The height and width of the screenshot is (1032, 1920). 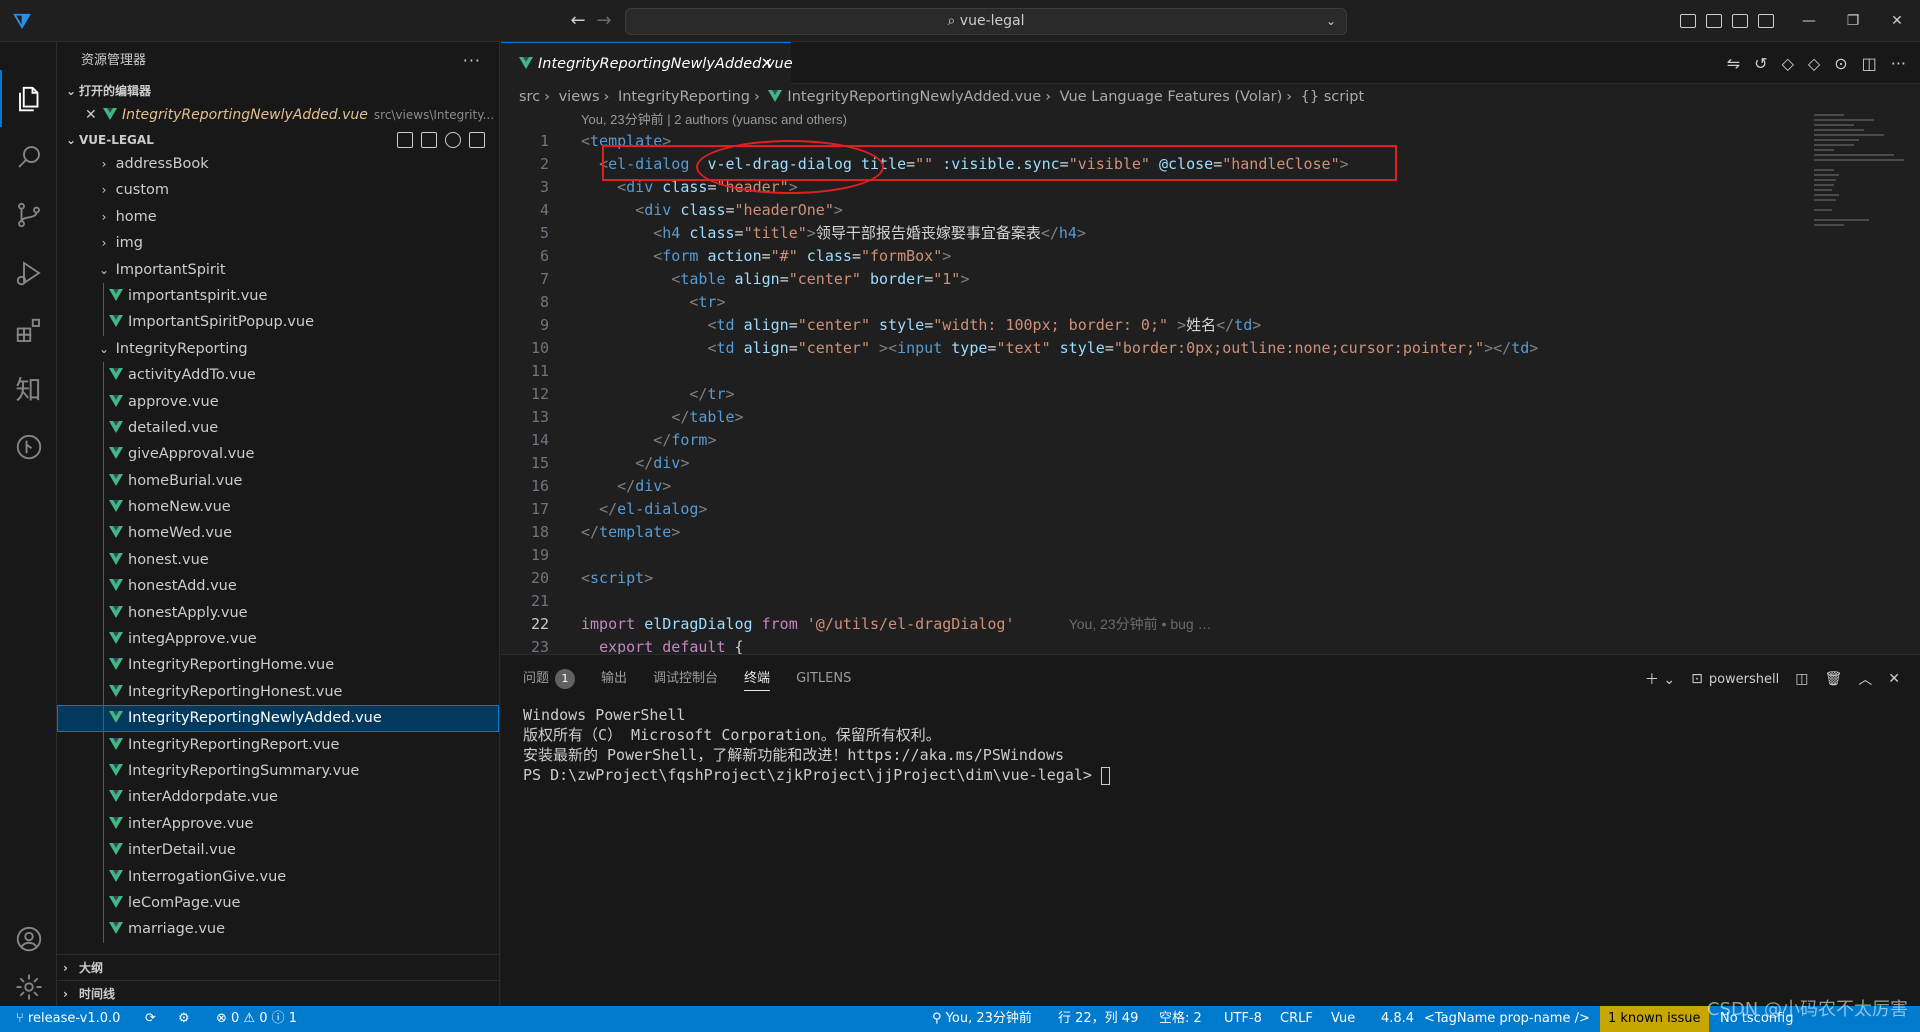 I want to click on code-line: 6 <form action="#" class="formBox">, so click(x=1151, y=256).